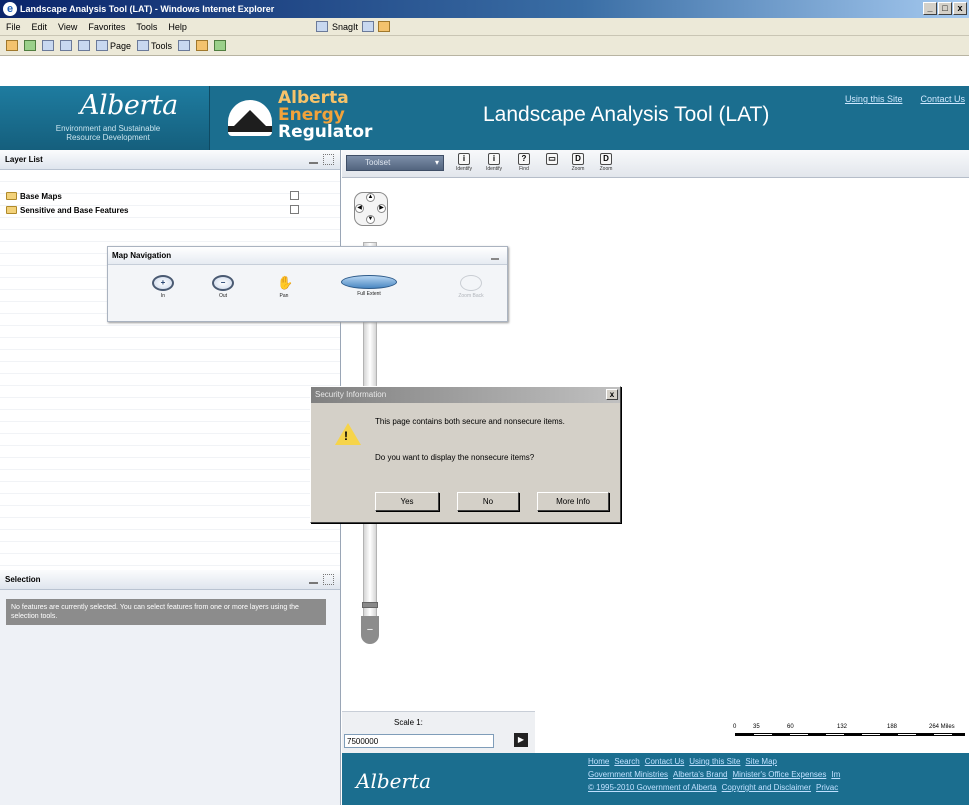 The height and width of the screenshot is (805, 969). What do you see at coordinates (184, 45) in the screenshot?
I see `help-icon` at bounding box center [184, 45].